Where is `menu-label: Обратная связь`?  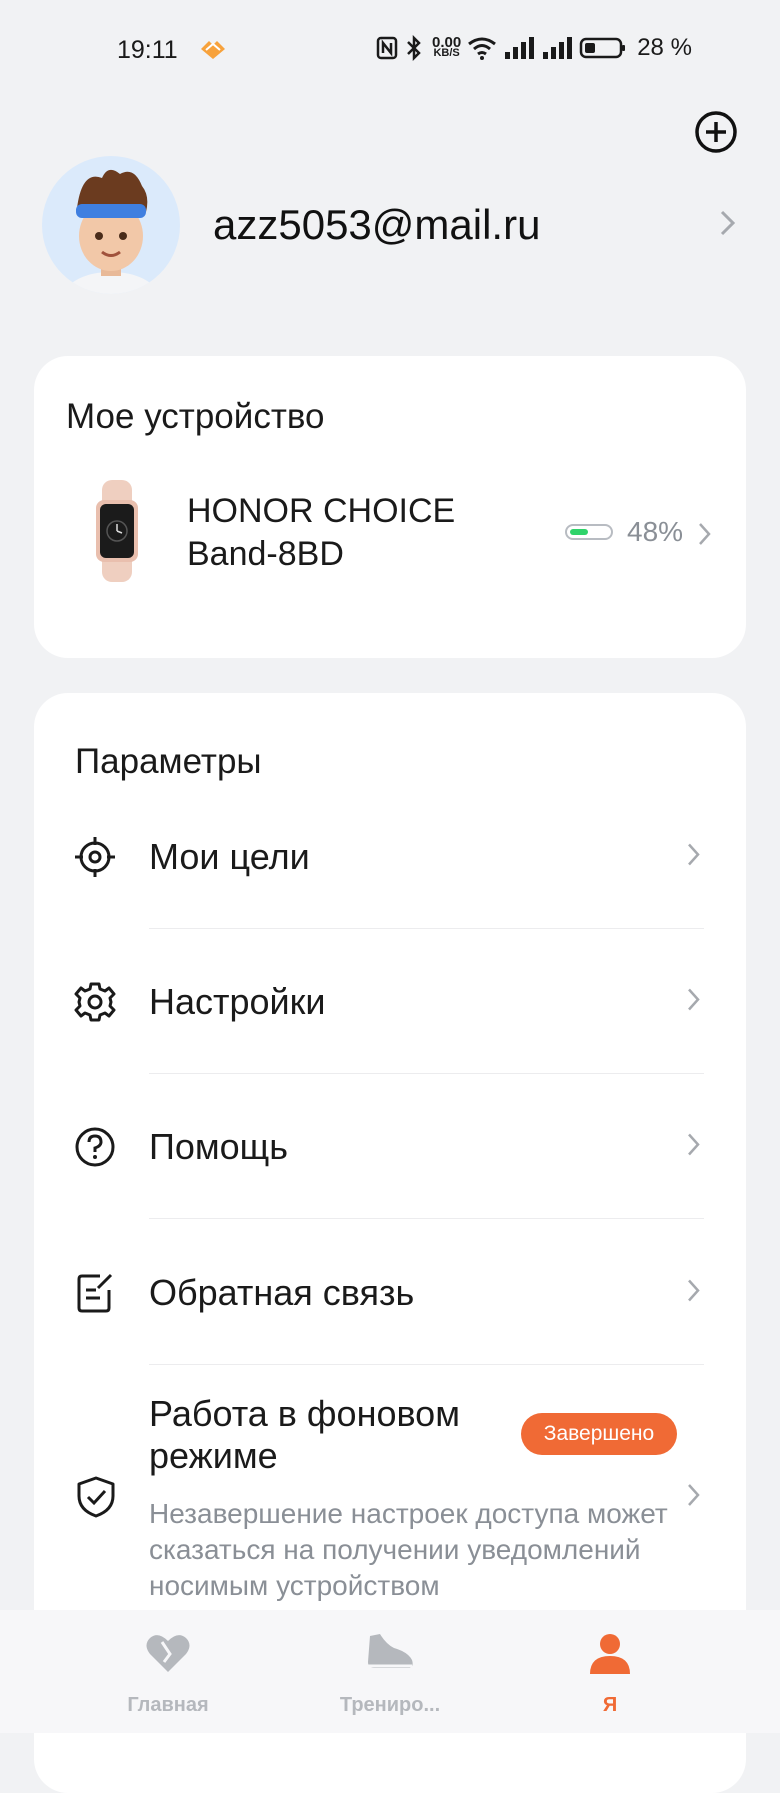 menu-label: Обратная связь is located at coordinates (282, 1292).